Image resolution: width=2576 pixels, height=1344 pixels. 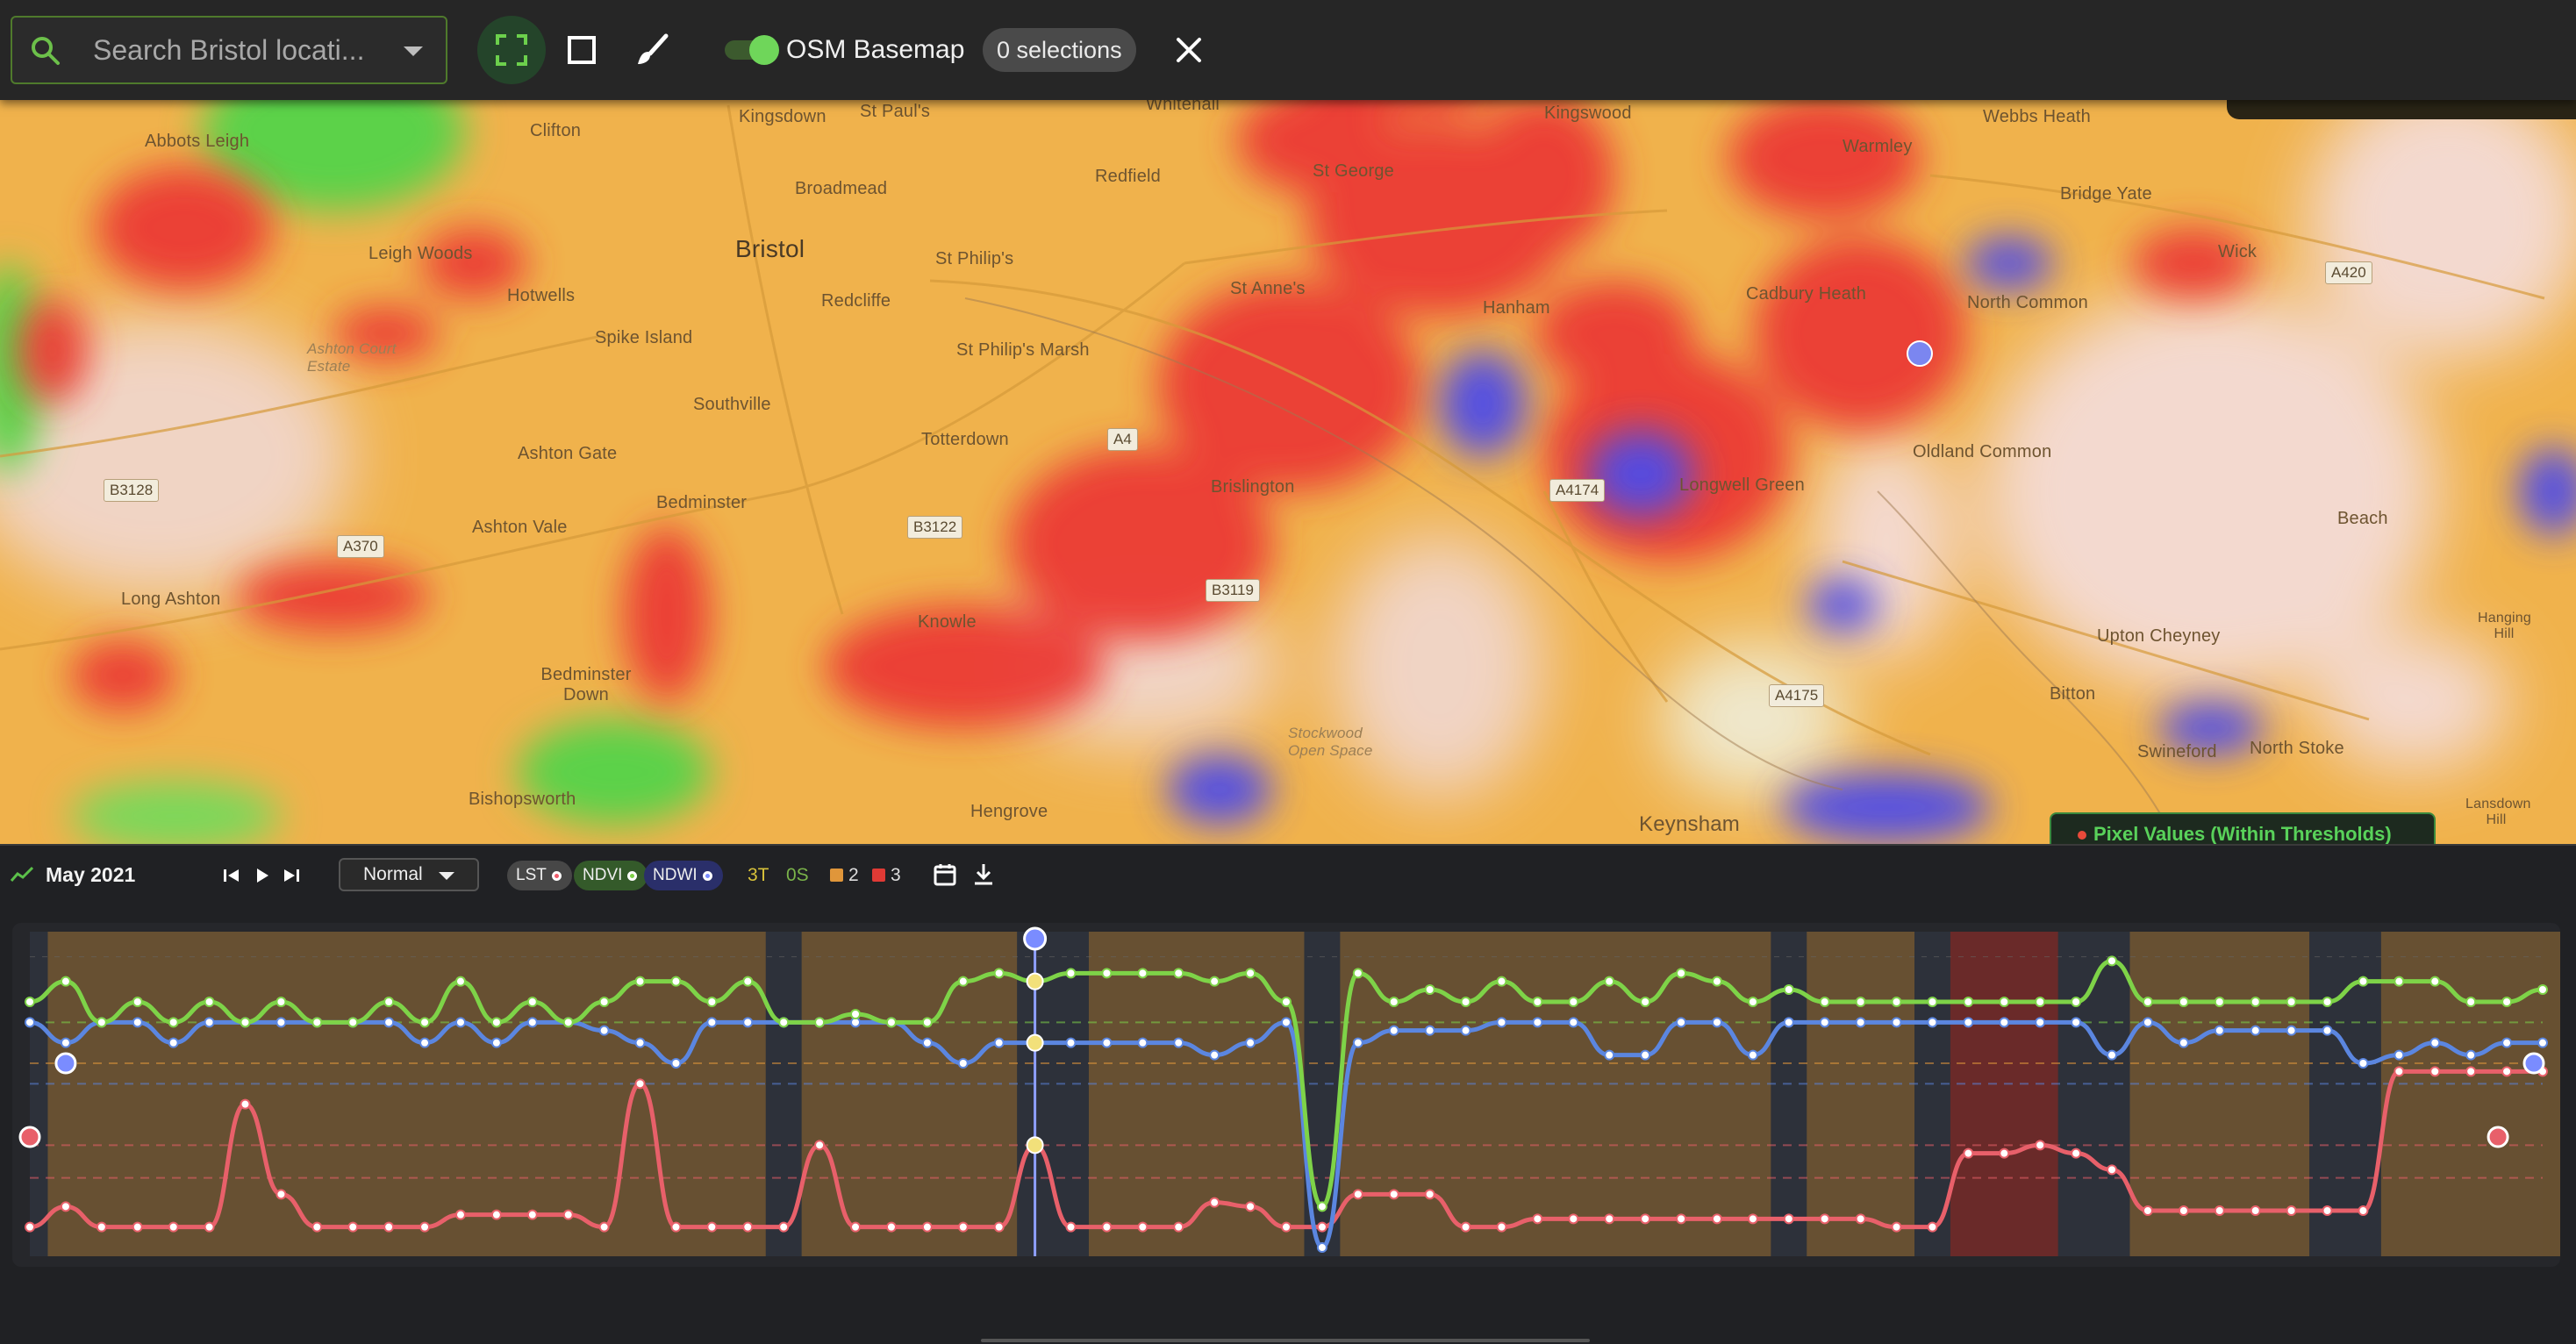 I want to click on basemap-toggle, so click(x=752, y=50).